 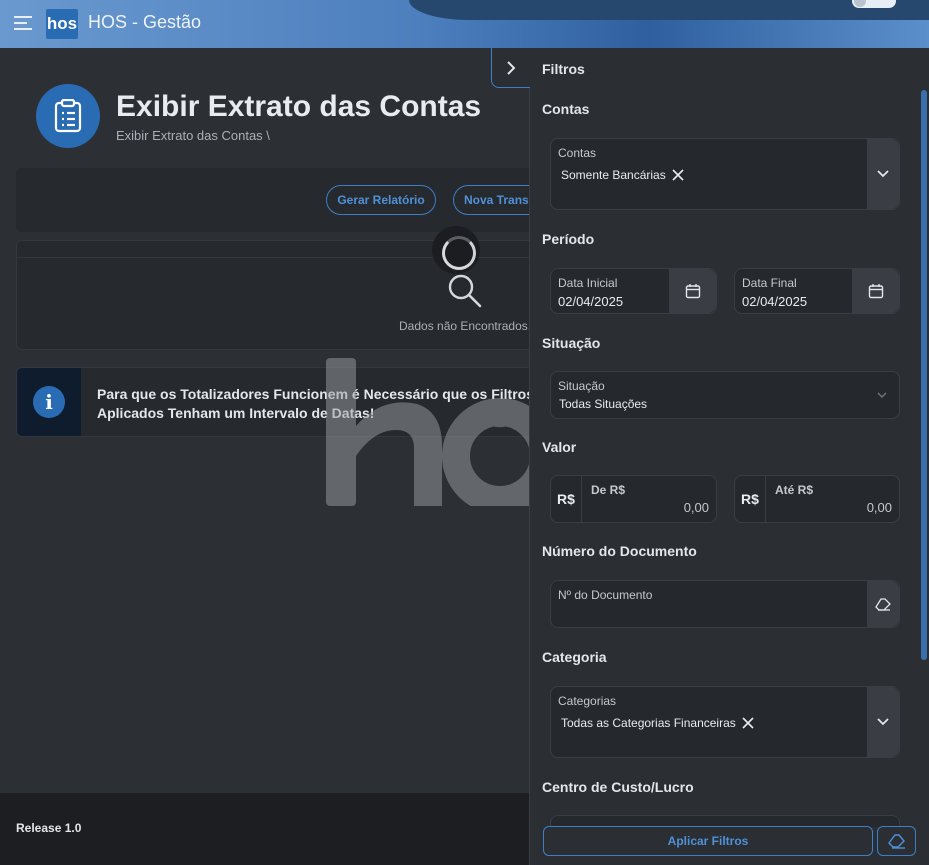 What do you see at coordinates (568, 239) in the screenshot?
I see `section-periodo: Período` at bounding box center [568, 239].